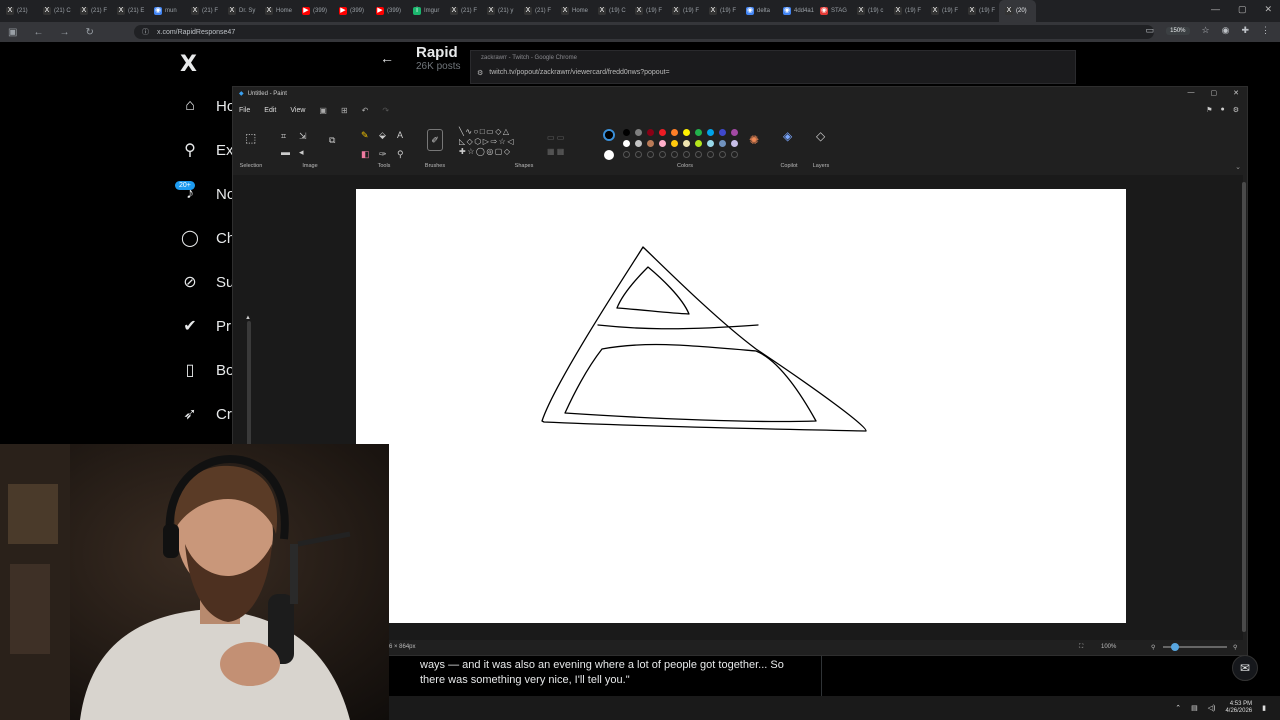  What do you see at coordinates (609, 155) in the screenshot?
I see `secondary-color` at bounding box center [609, 155].